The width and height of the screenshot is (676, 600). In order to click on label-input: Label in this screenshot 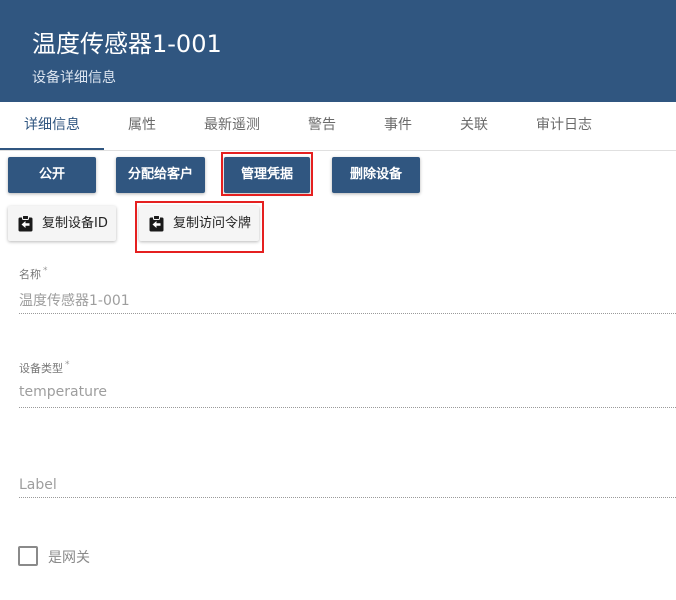, I will do `click(38, 485)`.